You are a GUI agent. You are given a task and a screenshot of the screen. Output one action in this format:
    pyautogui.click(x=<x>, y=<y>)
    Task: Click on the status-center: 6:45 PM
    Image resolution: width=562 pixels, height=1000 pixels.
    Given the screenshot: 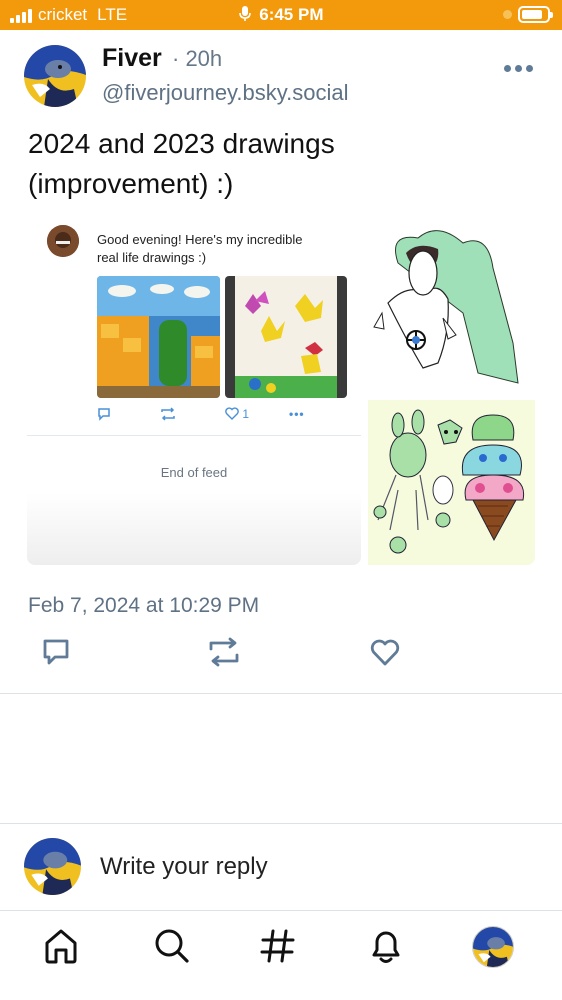 What is the action you would take?
    pyautogui.click(x=281, y=15)
    